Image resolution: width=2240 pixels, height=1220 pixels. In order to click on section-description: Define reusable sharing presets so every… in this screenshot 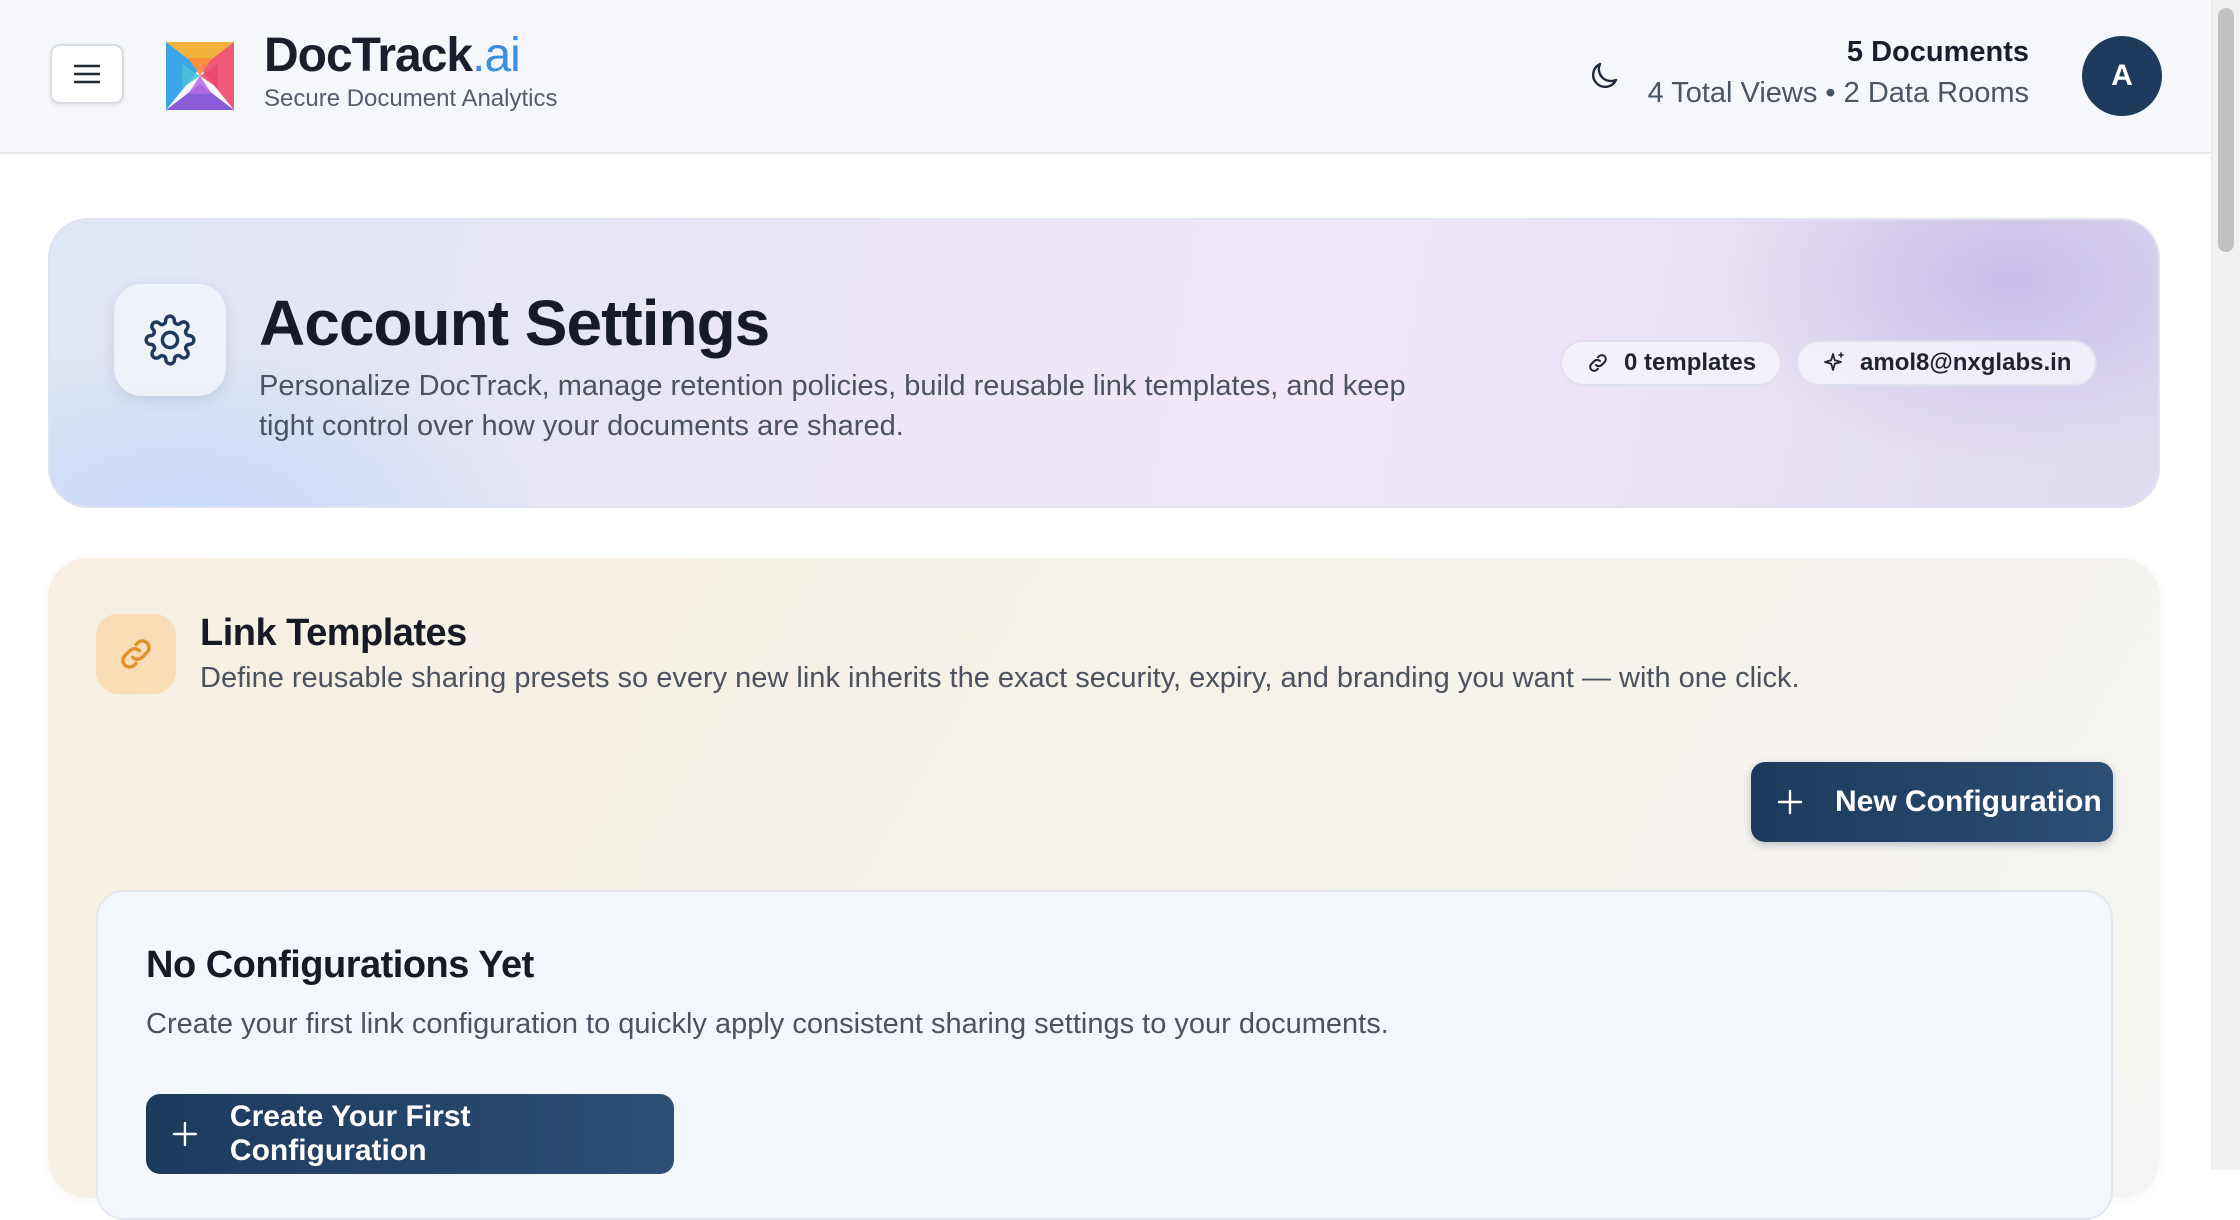, I will do `click(1000, 678)`.